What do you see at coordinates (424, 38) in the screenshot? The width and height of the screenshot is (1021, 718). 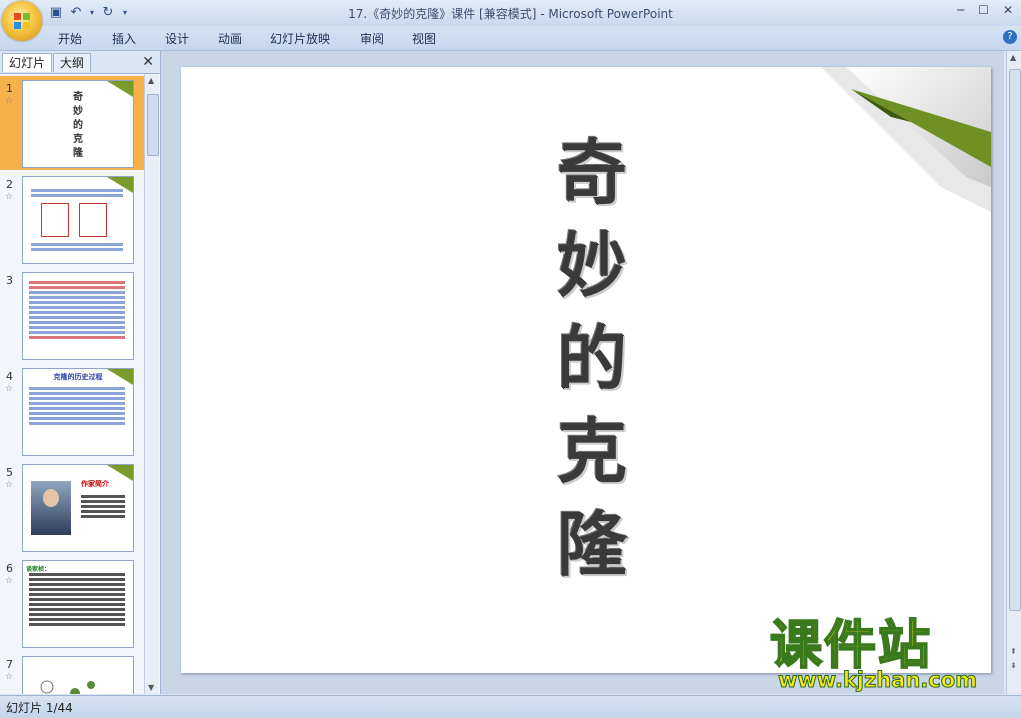 I see `tab-view: 视图` at bounding box center [424, 38].